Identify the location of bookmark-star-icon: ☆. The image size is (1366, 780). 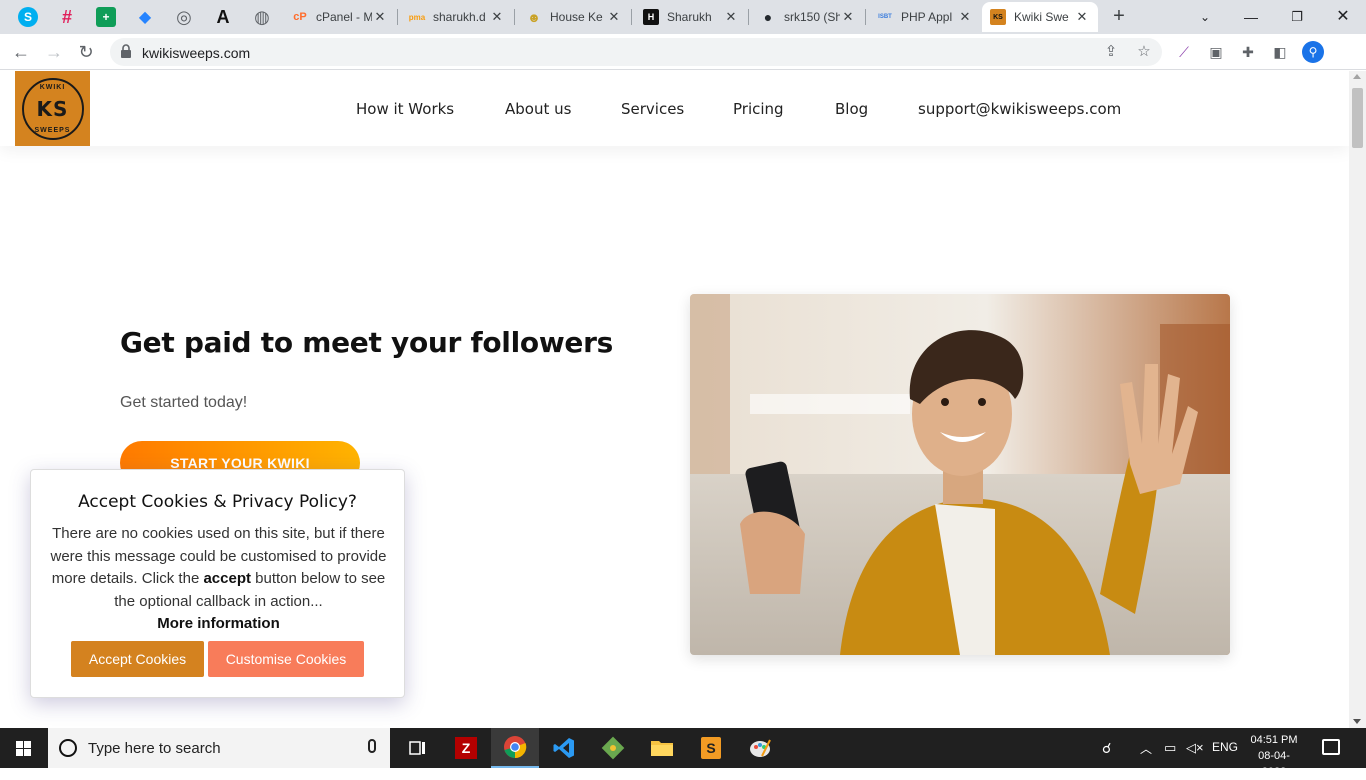
(1144, 52).